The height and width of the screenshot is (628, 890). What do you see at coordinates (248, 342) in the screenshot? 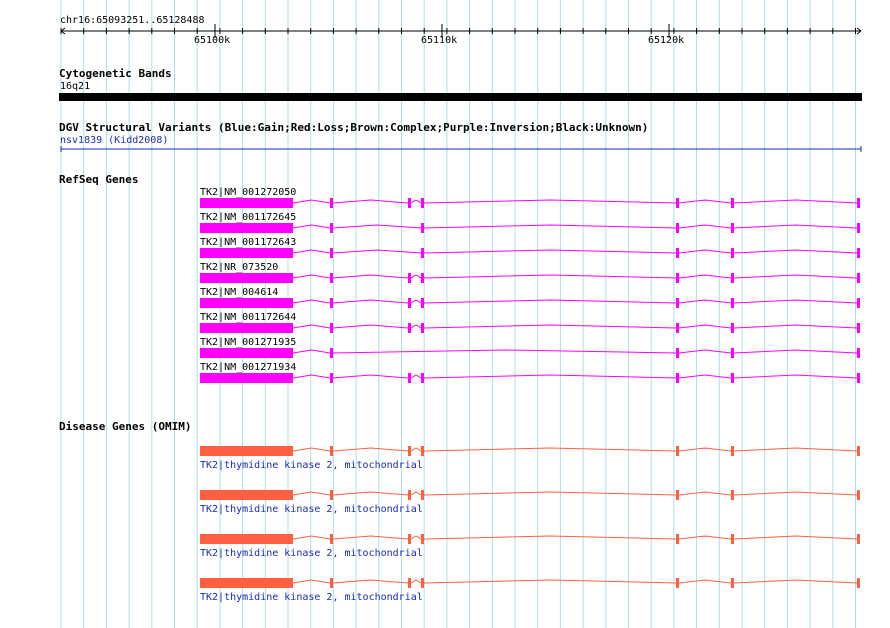
I see `transcript-label: TK2|NM_001271935` at bounding box center [248, 342].